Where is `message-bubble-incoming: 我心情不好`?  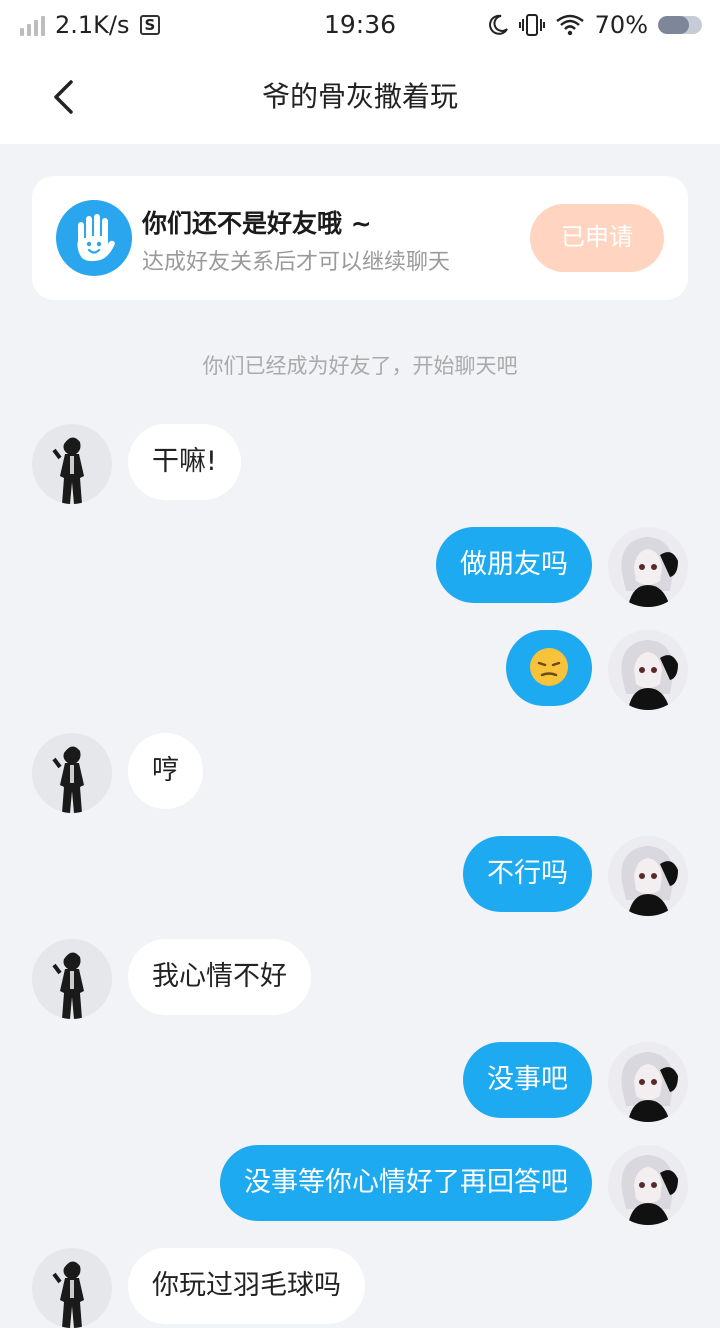 message-bubble-incoming: 我心情不好 is located at coordinates (219, 977).